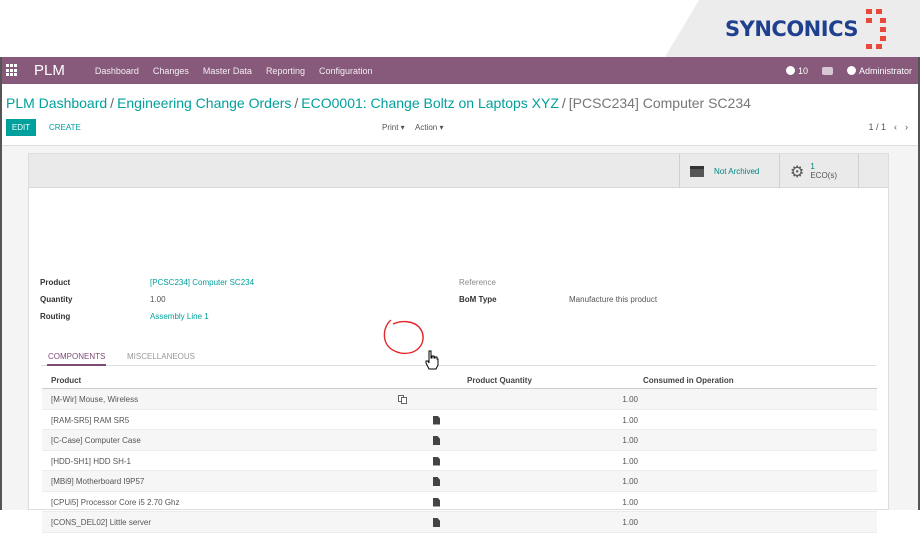  I want to click on archive-icon, so click(697, 171).